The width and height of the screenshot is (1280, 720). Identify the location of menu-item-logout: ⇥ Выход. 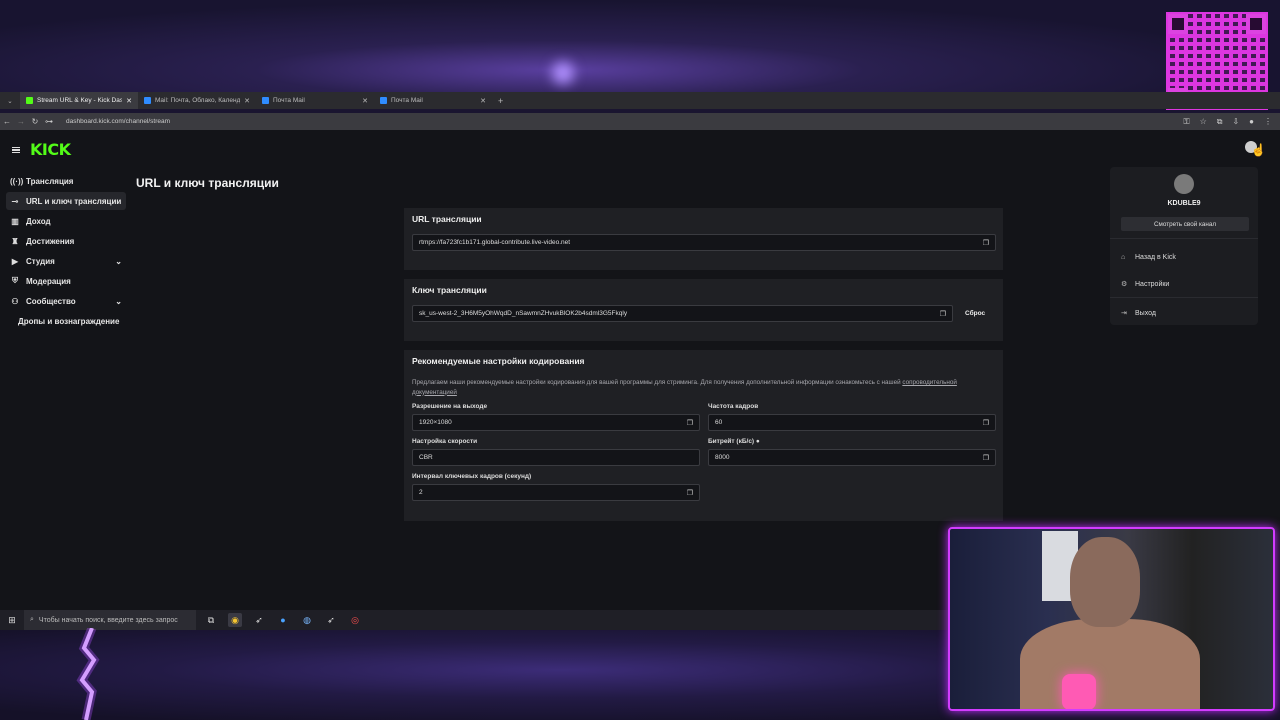
(1138, 313).